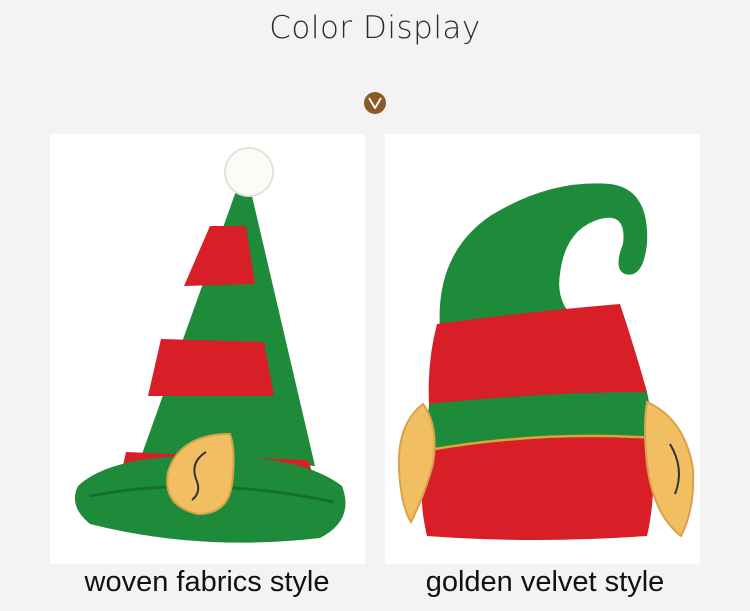 The width and height of the screenshot is (750, 611). Describe the element at coordinates (375, 103) in the screenshot. I see `chevron-down-icon` at that location.